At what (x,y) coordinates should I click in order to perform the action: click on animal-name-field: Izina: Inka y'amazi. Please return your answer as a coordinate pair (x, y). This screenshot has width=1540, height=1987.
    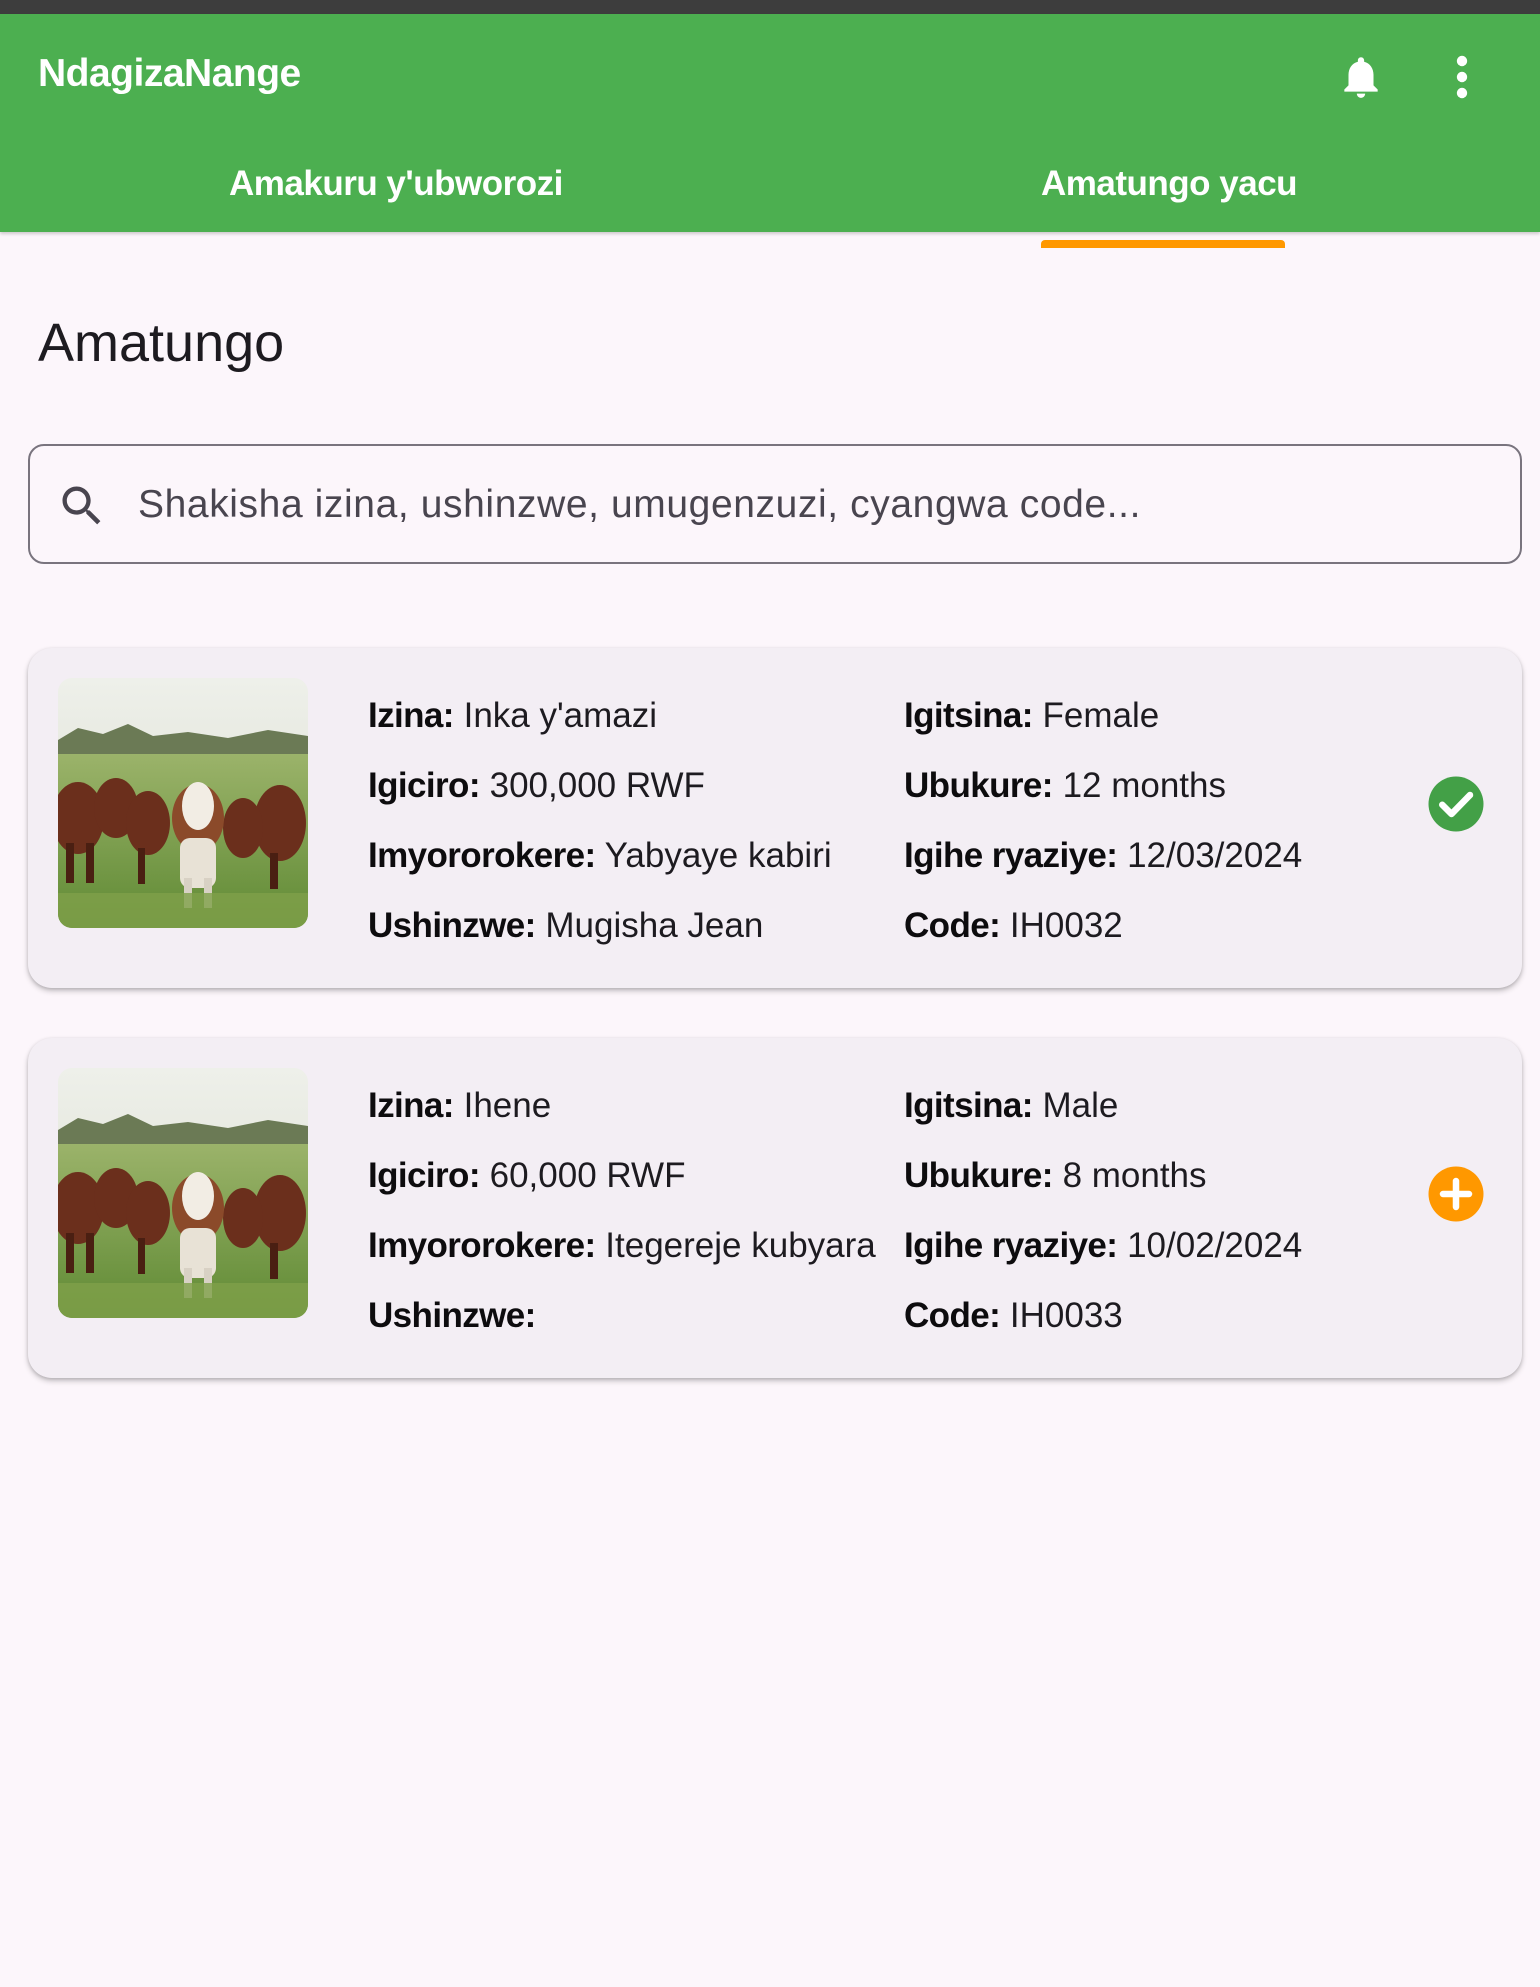
    Looking at the image, I should click on (513, 715).